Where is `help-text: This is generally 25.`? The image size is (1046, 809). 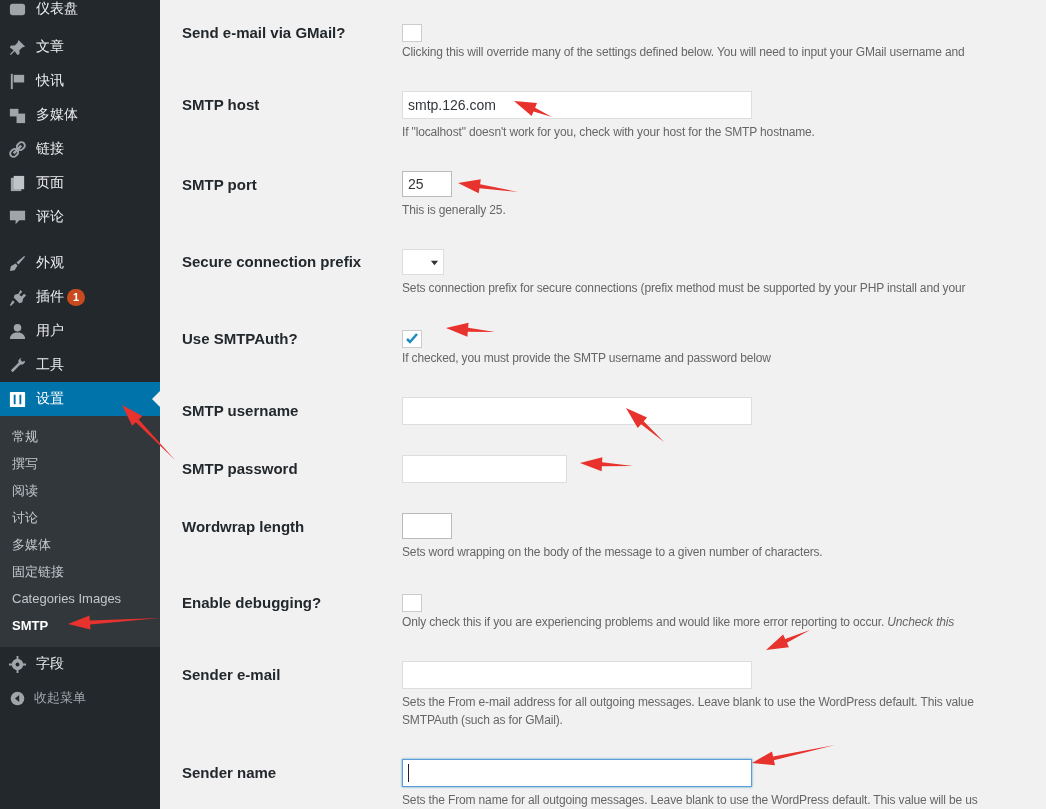
help-text: This is generally 25. is located at coordinates (454, 210).